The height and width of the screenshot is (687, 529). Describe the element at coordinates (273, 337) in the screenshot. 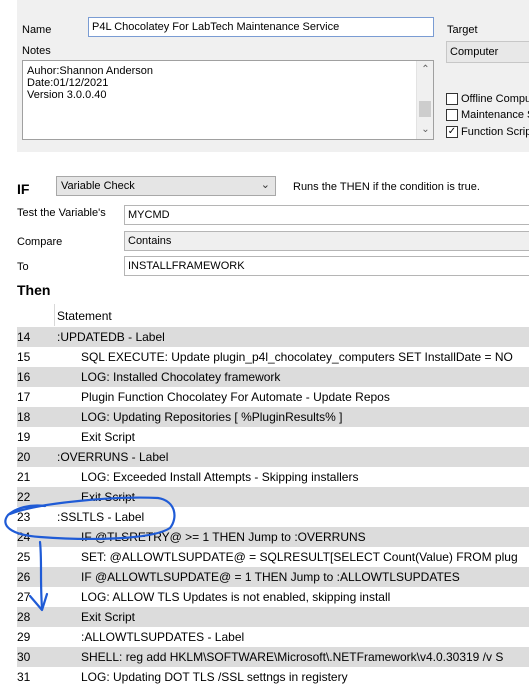

I see `statement-row: 14 :UPDATEDB - Label` at that location.